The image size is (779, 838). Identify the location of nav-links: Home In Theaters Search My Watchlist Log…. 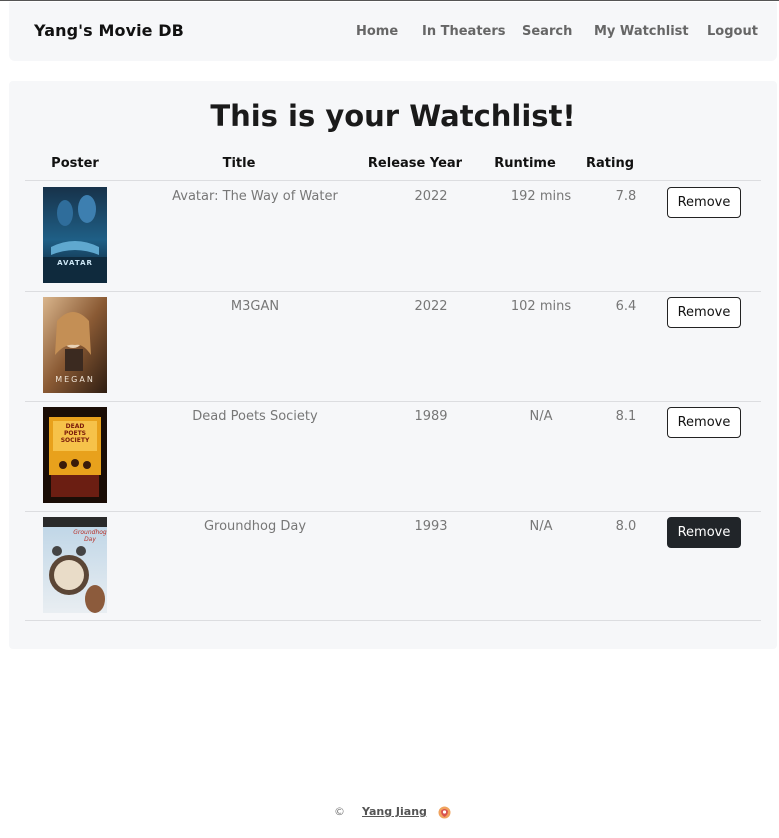
(393, 33).